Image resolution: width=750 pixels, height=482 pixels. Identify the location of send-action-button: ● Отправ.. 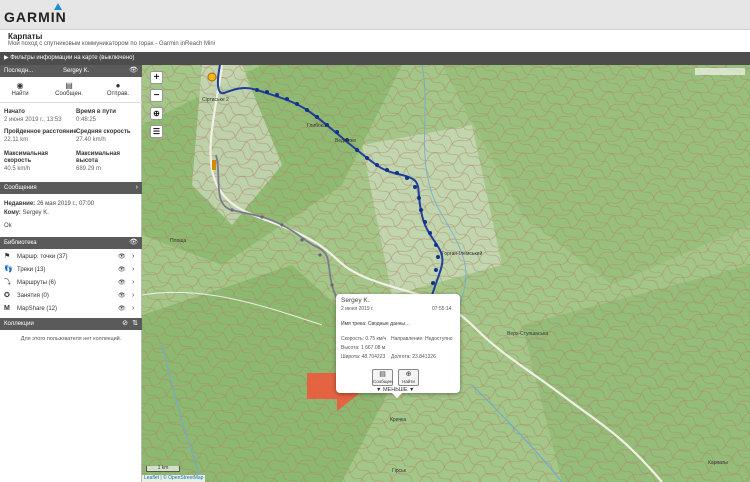
(118, 89).